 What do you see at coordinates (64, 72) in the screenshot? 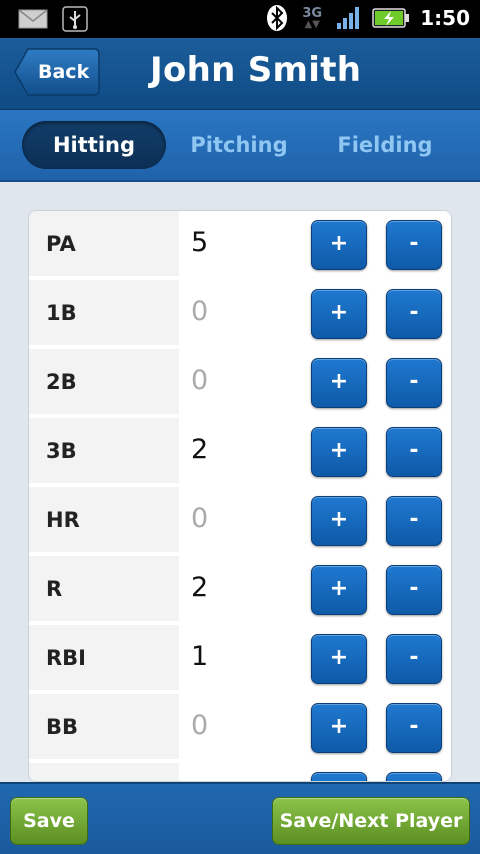
I see `back-label: Back` at bounding box center [64, 72].